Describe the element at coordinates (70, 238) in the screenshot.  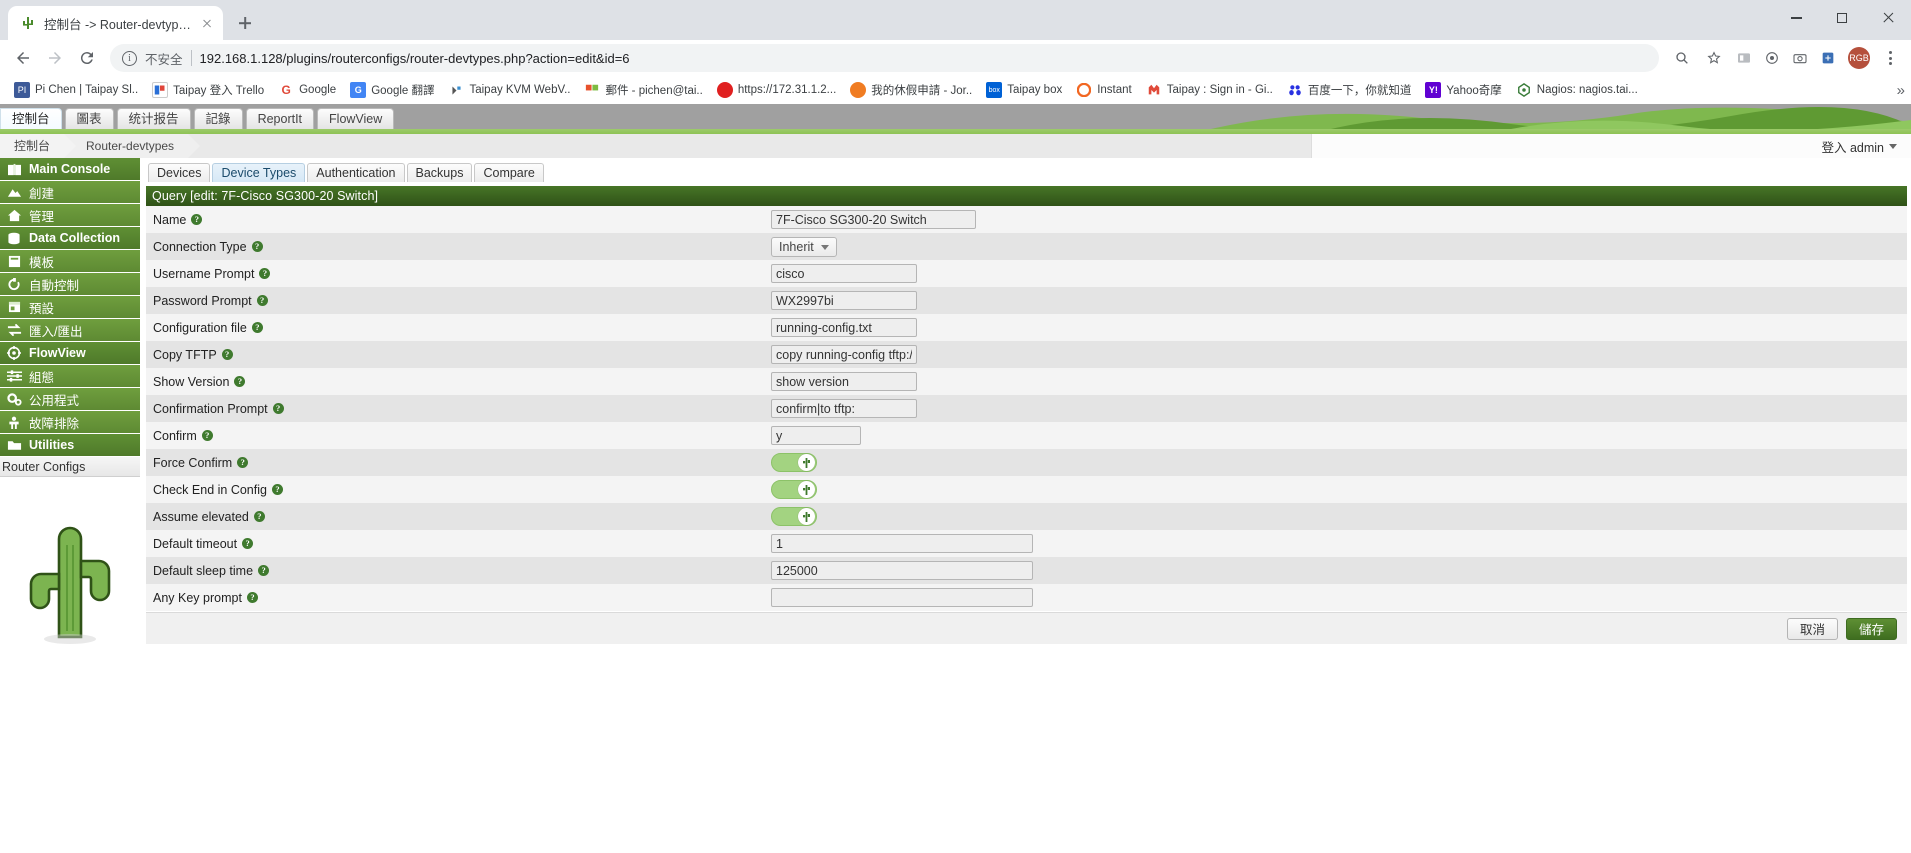
I see `sidebar-item-data-collection: Data Collection` at that location.